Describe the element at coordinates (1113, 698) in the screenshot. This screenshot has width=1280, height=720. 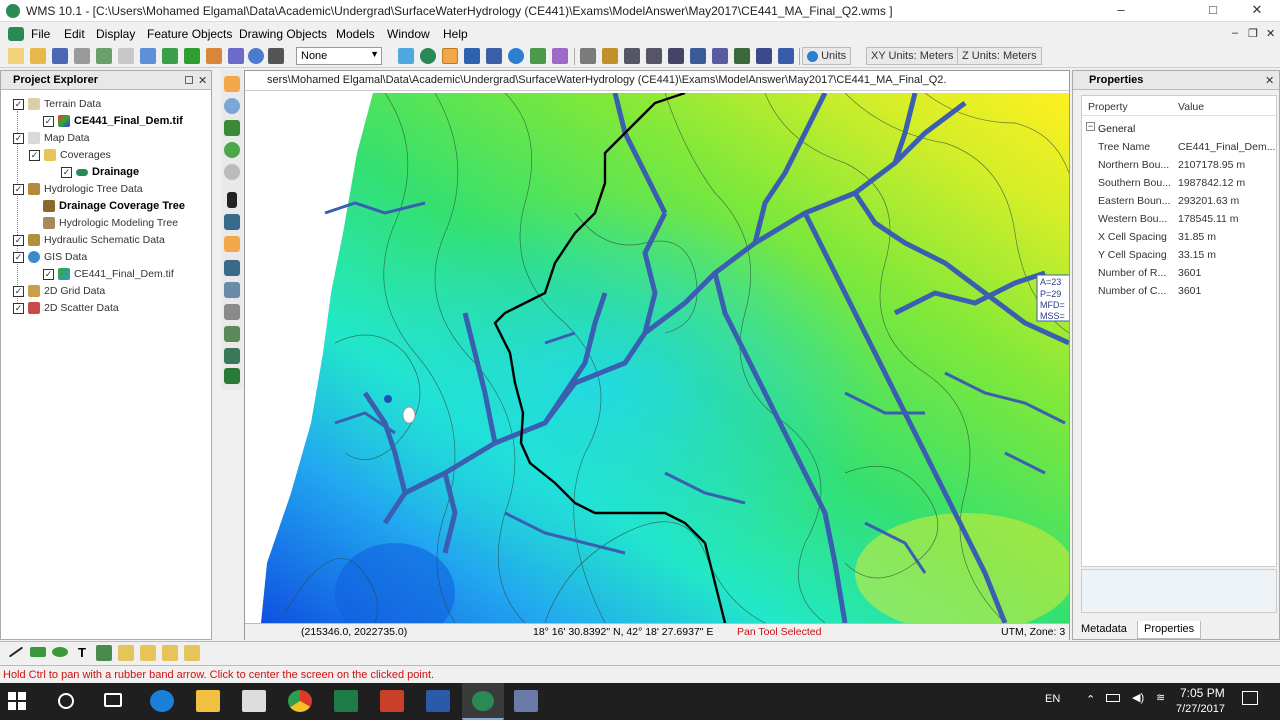
I see `battery-icon` at that location.